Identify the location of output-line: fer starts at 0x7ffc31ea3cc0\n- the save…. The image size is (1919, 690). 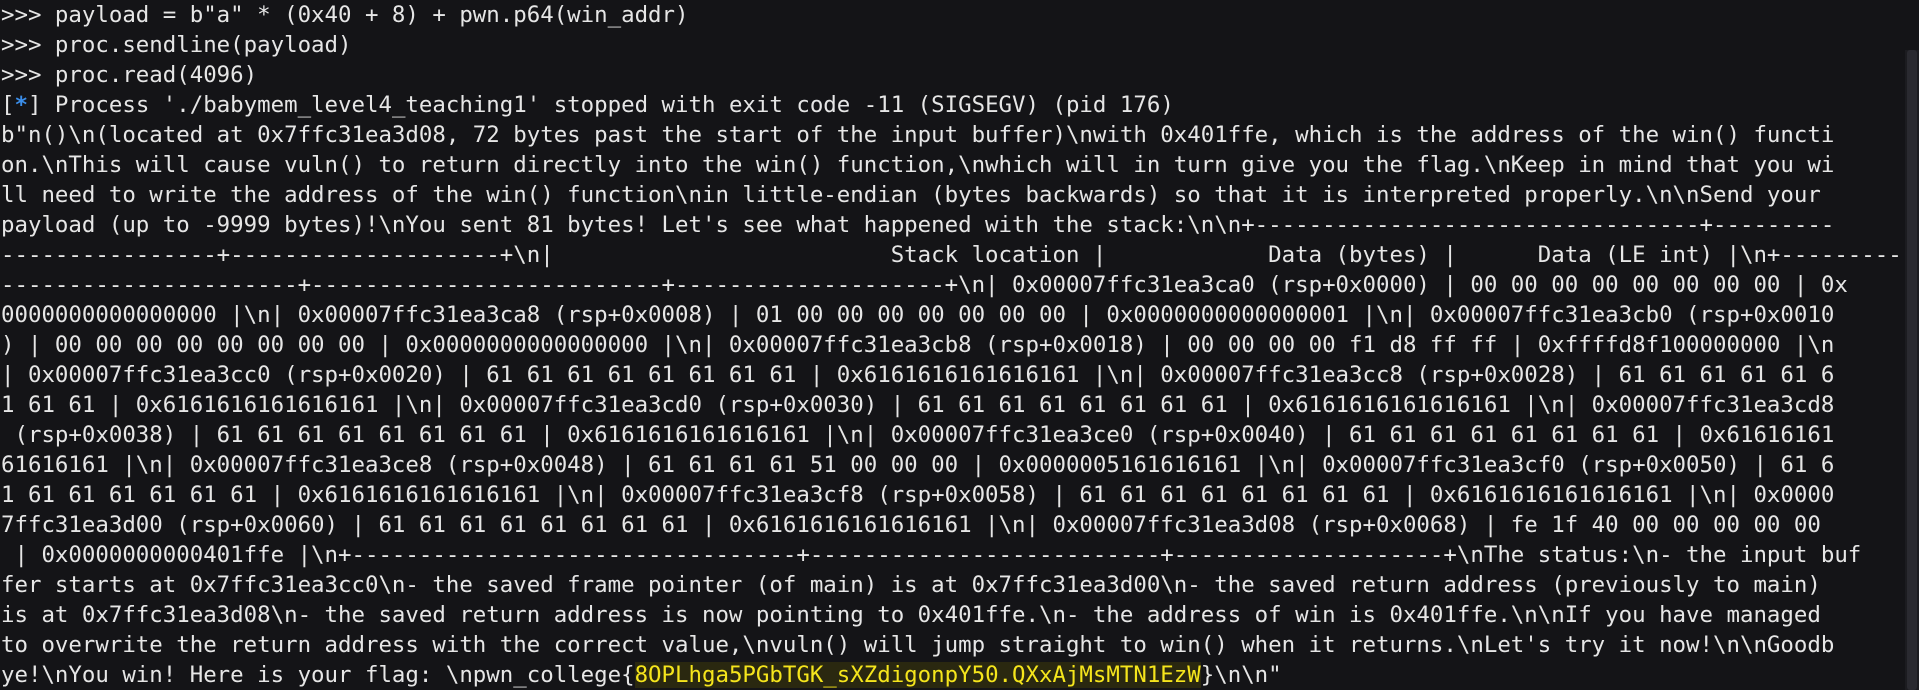
(911, 585).